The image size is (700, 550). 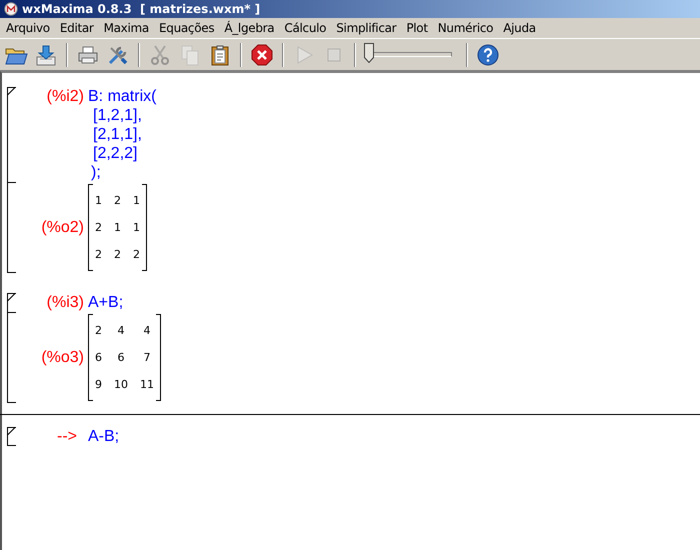 I want to click on app-logo-icon, so click(x=11, y=9).